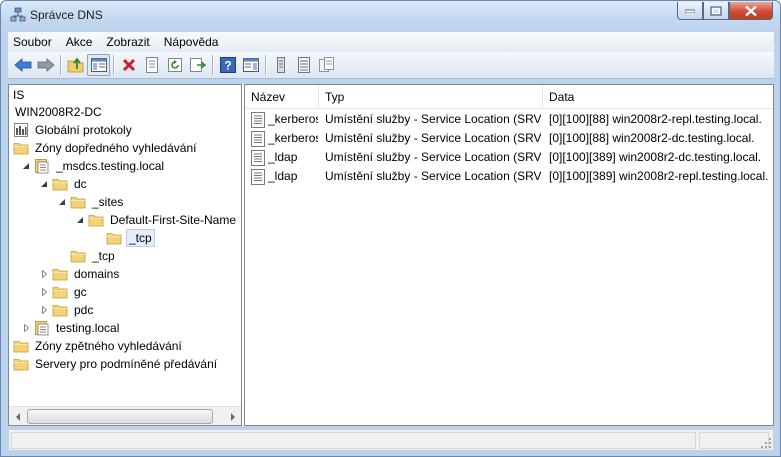 This screenshot has height=457, width=781. What do you see at coordinates (250, 65) in the screenshot?
I see `show-hide-action-pane-button` at bounding box center [250, 65].